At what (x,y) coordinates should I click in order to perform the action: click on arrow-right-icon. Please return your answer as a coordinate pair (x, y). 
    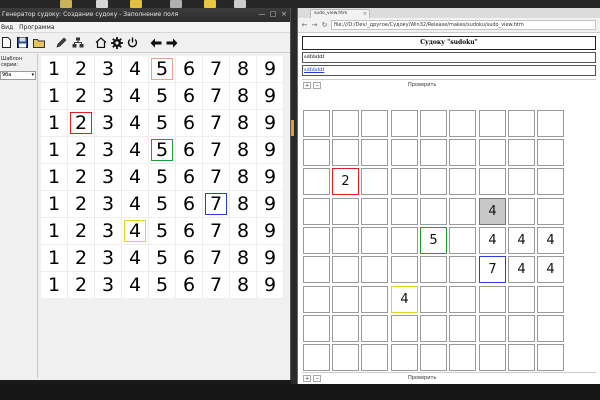
    Looking at the image, I should click on (171, 42).